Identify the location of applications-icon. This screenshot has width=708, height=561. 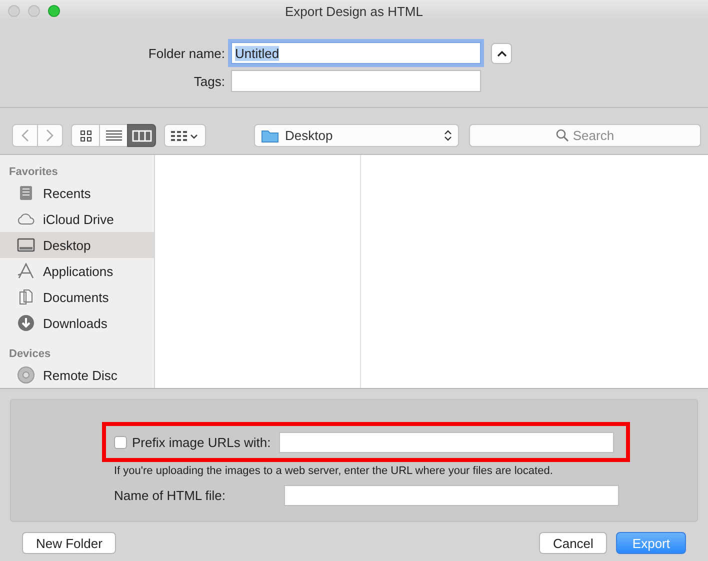
(26, 271).